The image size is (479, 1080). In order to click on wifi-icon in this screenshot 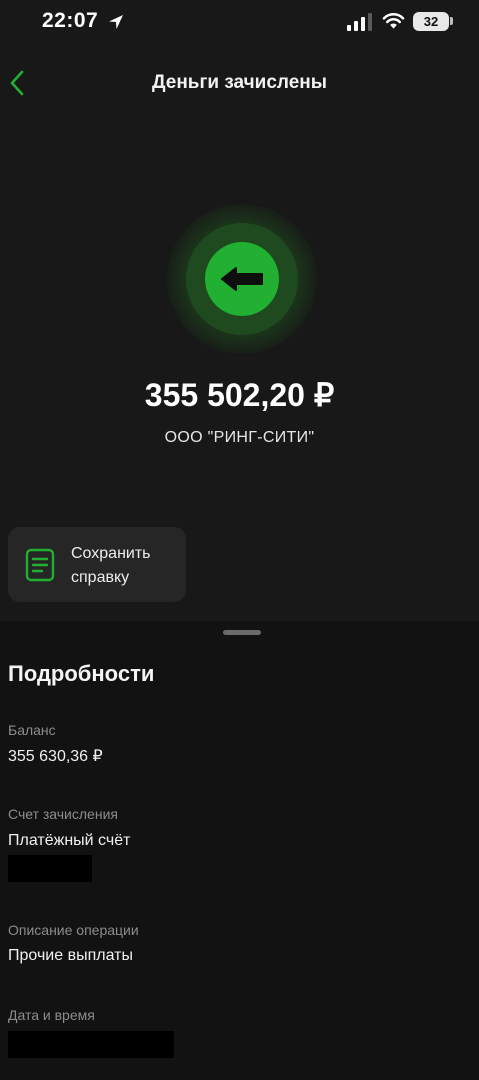, I will do `click(393, 21)`.